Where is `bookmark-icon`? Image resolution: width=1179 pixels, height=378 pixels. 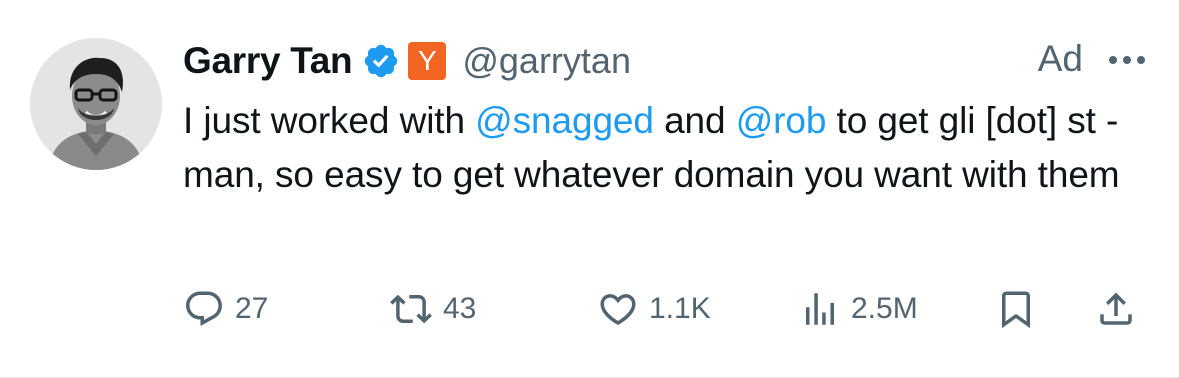
bookmark-icon is located at coordinates (1016, 309).